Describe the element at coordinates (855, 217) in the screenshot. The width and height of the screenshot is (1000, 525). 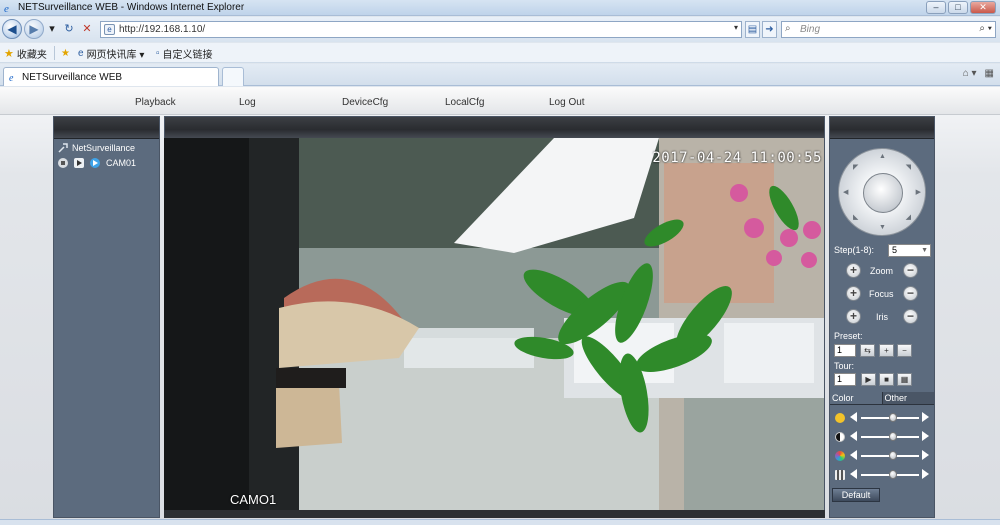
I see `ptz-downleft-icon: ◣` at that location.